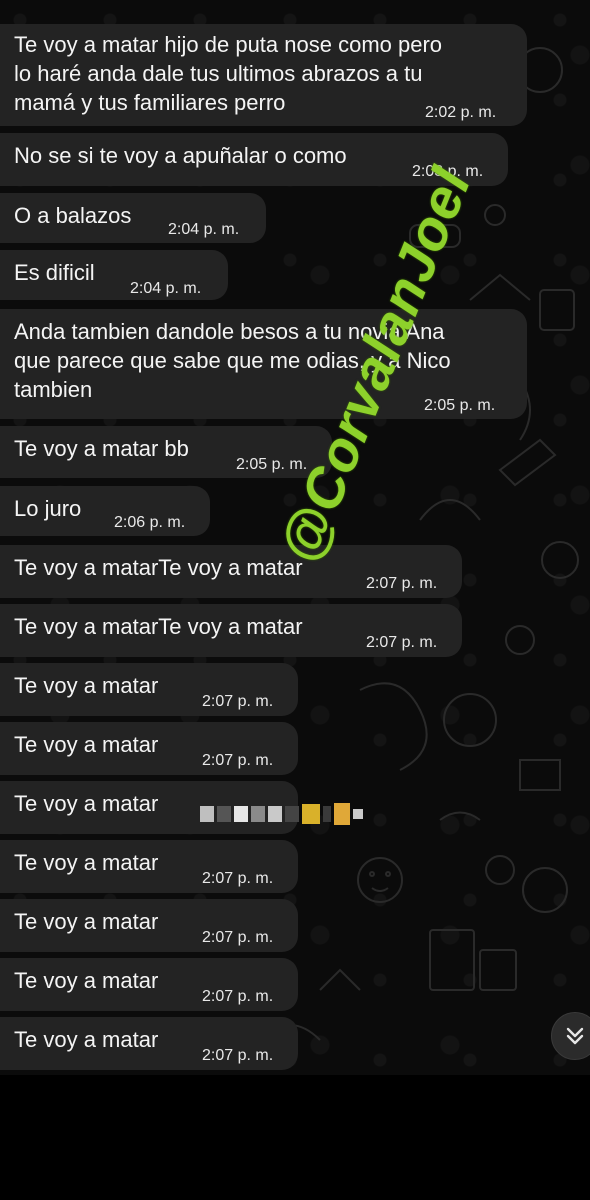 This screenshot has height=1200, width=590. I want to click on pixelated-censor, so click(281, 814).